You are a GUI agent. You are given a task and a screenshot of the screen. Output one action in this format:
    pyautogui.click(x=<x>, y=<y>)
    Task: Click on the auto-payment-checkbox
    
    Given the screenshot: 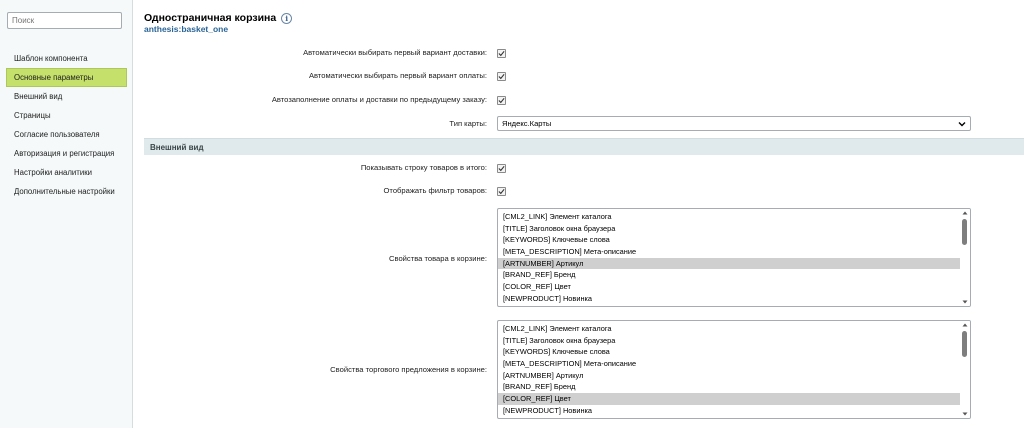 What is the action you would take?
    pyautogui.click(x=501, y=76)
    